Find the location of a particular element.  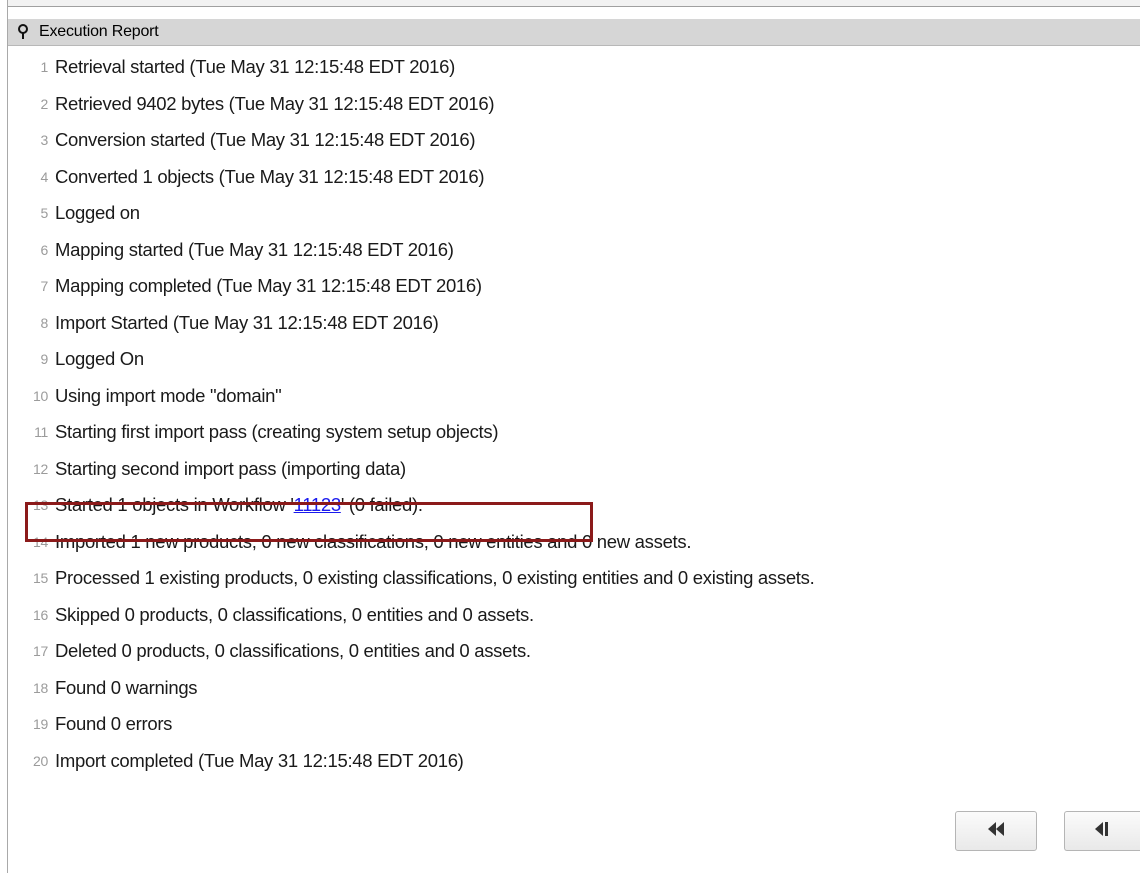

log-text: Logged on is located at coordinates (97, 213).